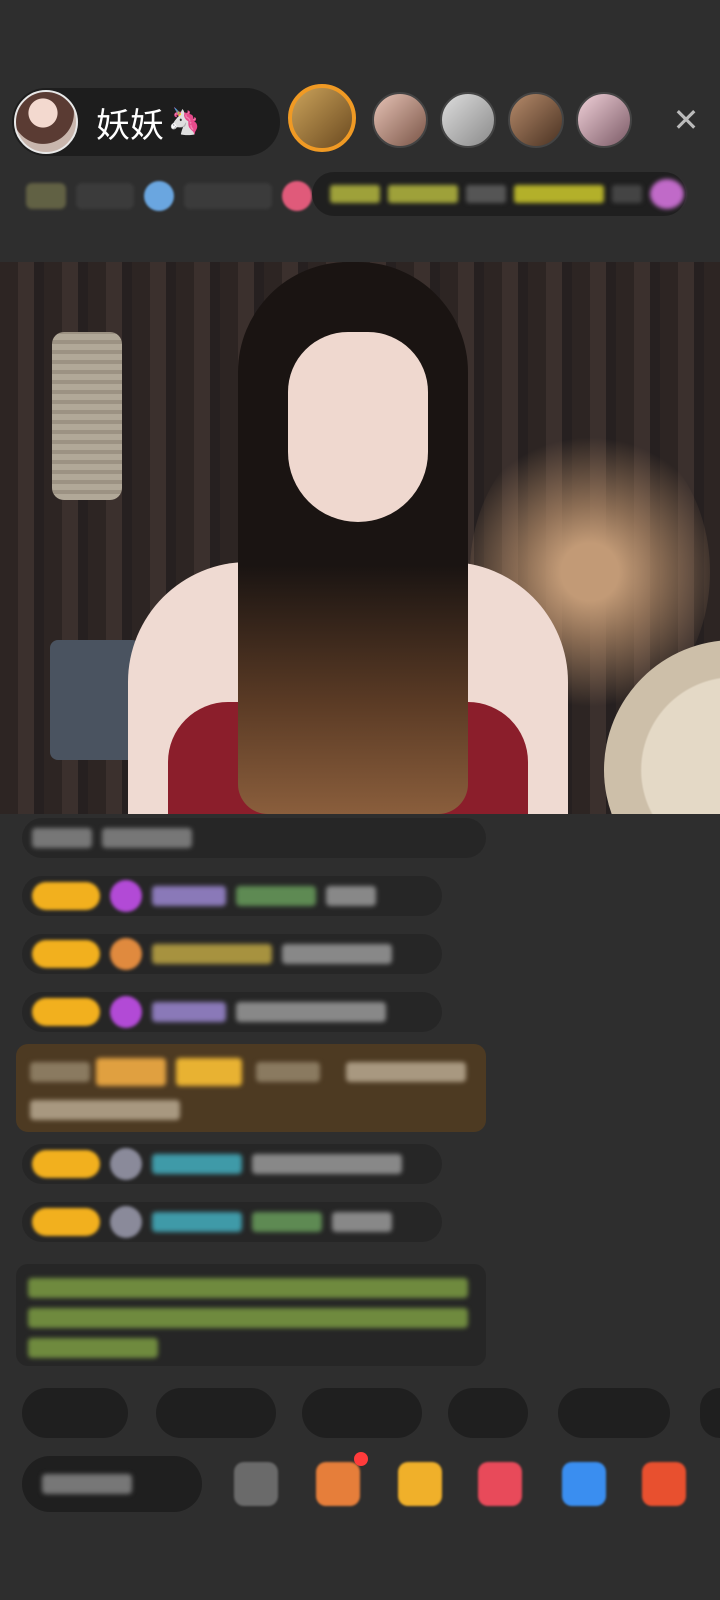 This screenshot has width=720, height=1600. Describe the element at coordinates (584, 1484) in the screenshot. I see `game-icon` at that location.